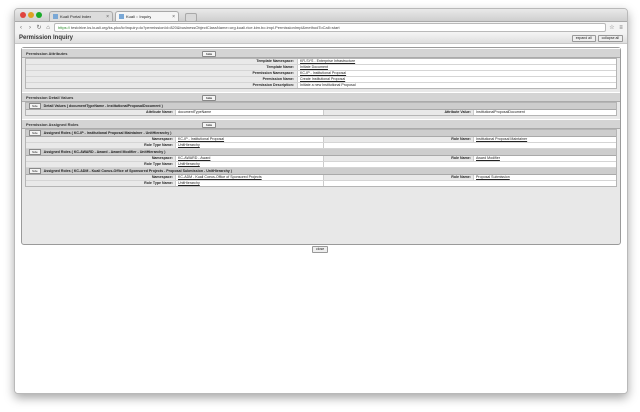 Image resolution: width=640 pixels, height=412 pixels. What do you see at coordinates (76, 16) in the screenshot?
I see `tab-label: Kuali Portal Index` at bounding box center [76, 16].